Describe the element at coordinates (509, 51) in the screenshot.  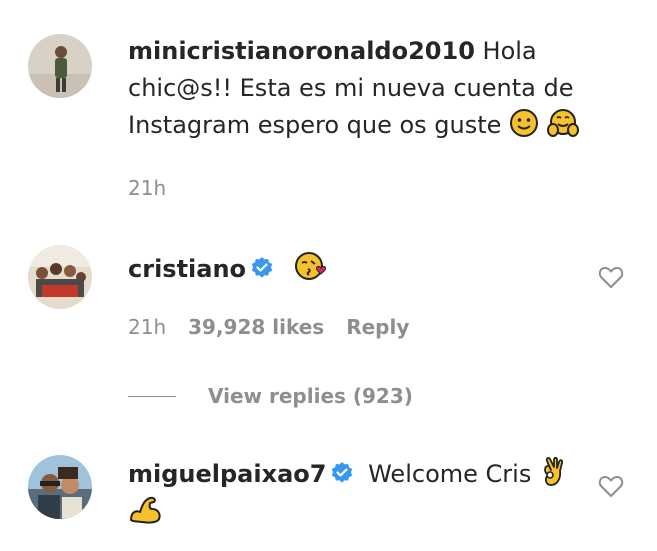
I see `comment-text: Hola` at that location.